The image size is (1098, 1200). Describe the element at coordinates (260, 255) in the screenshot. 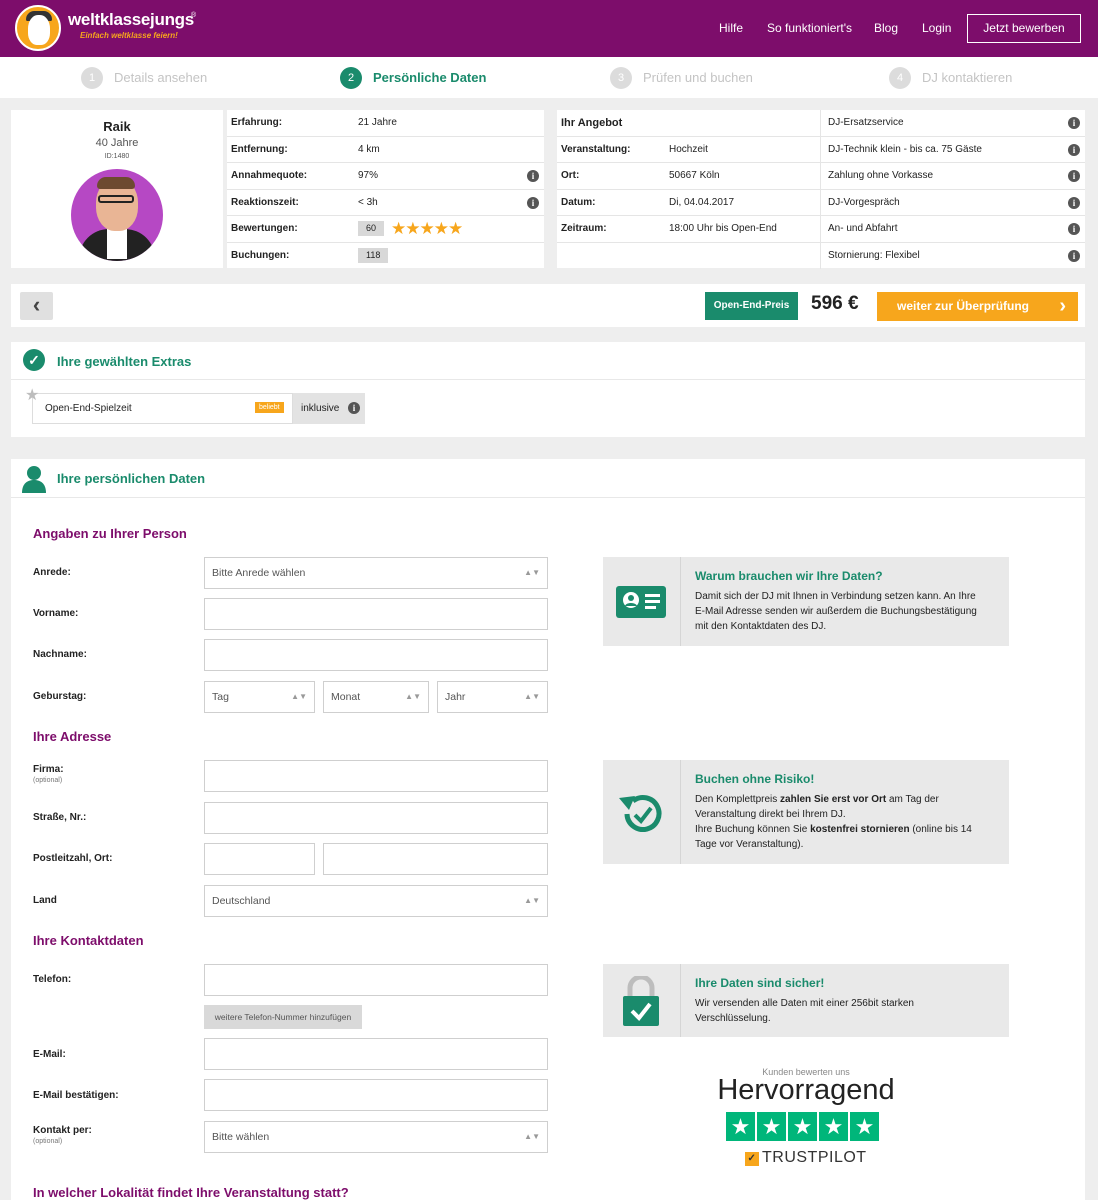

I see `stat-label: Buchungen:` at that location.